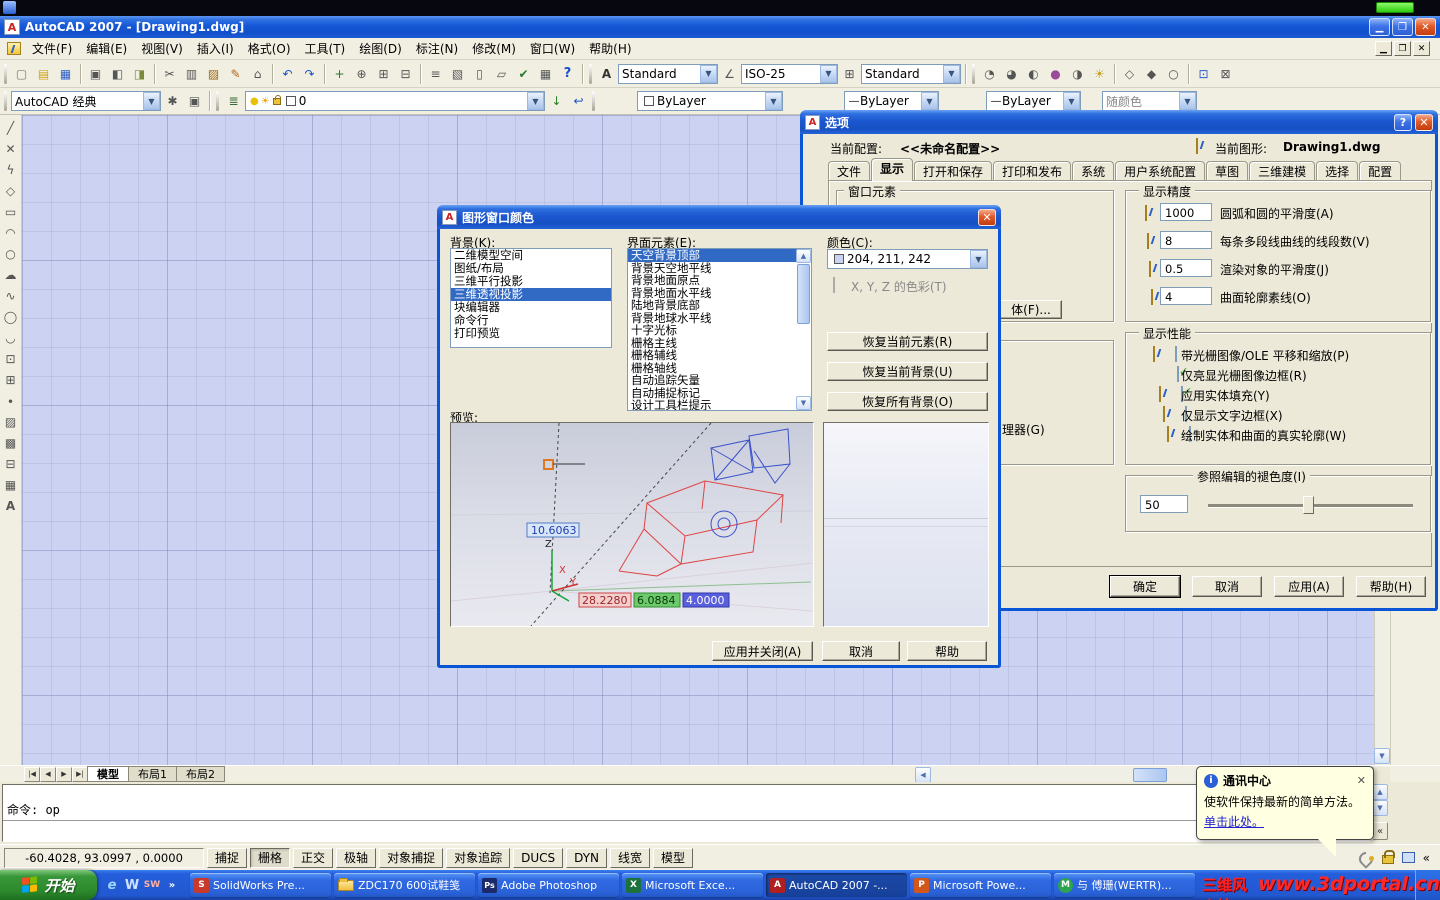 The width and height of the screenshot is (1440, 900). I want to click on table-style-icon: ⊞, so click(849, 73).